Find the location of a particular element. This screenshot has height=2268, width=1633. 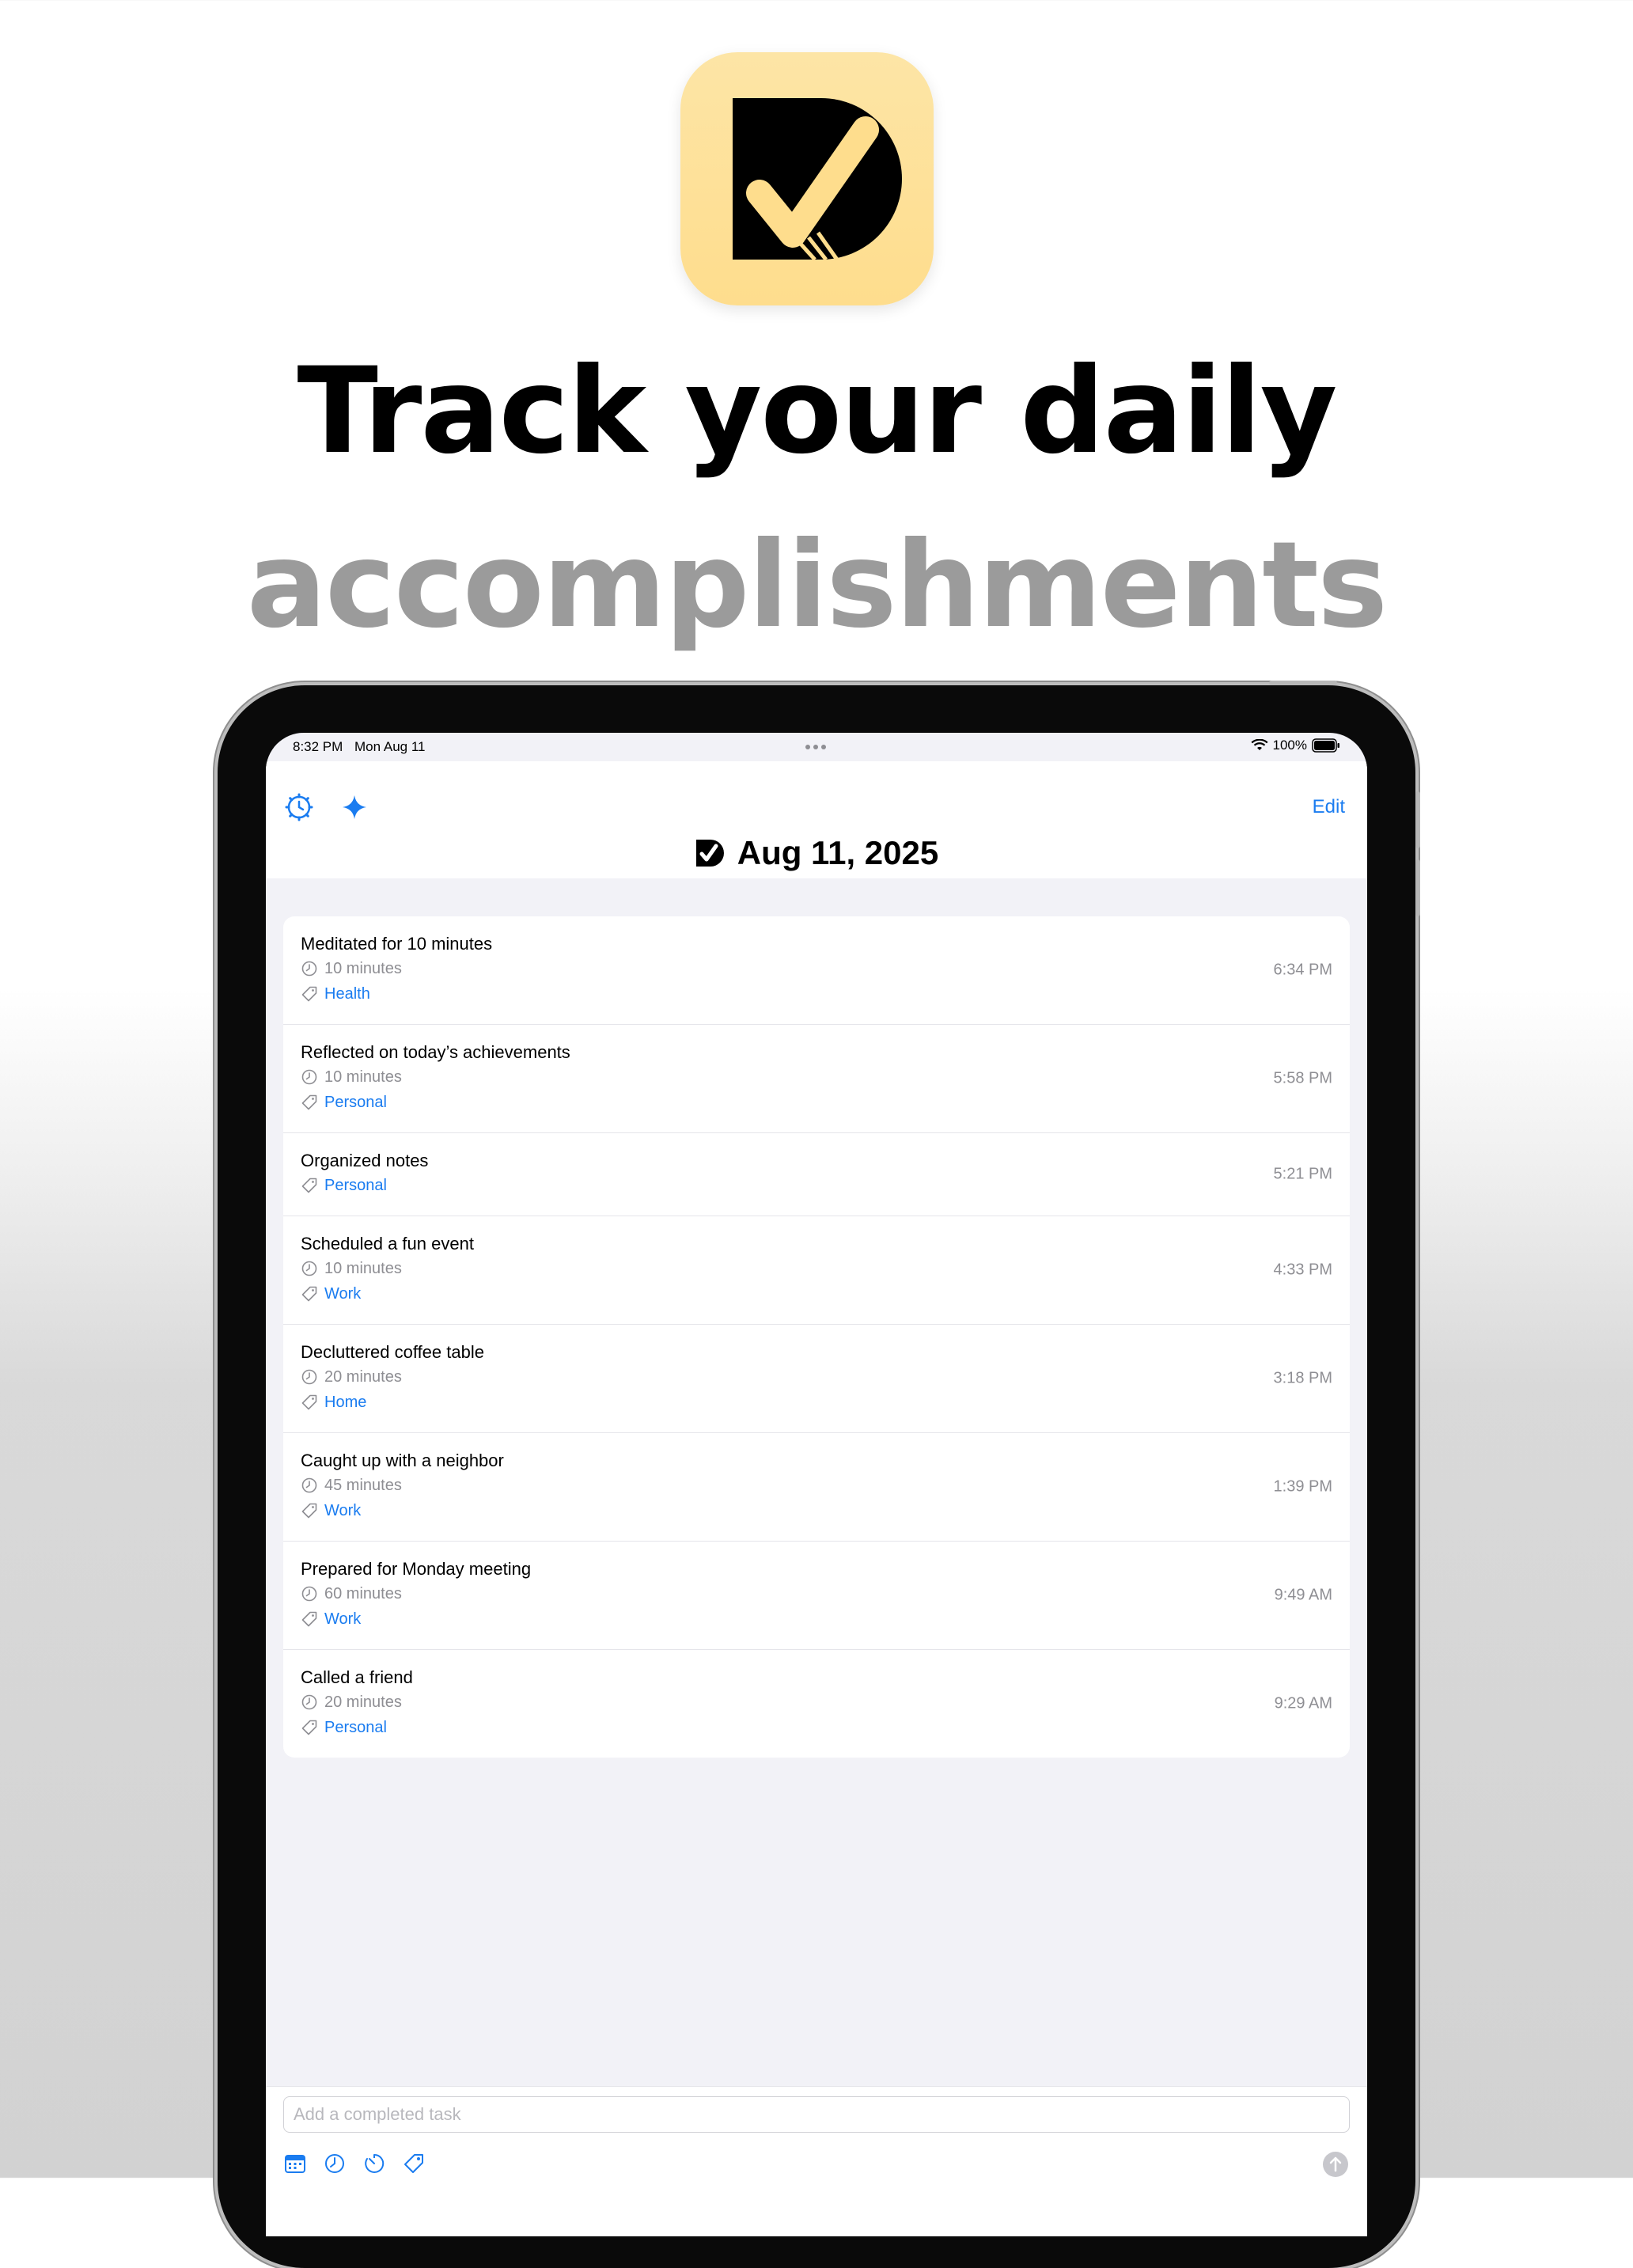

send-button is located at coordinates (1335, 2164).